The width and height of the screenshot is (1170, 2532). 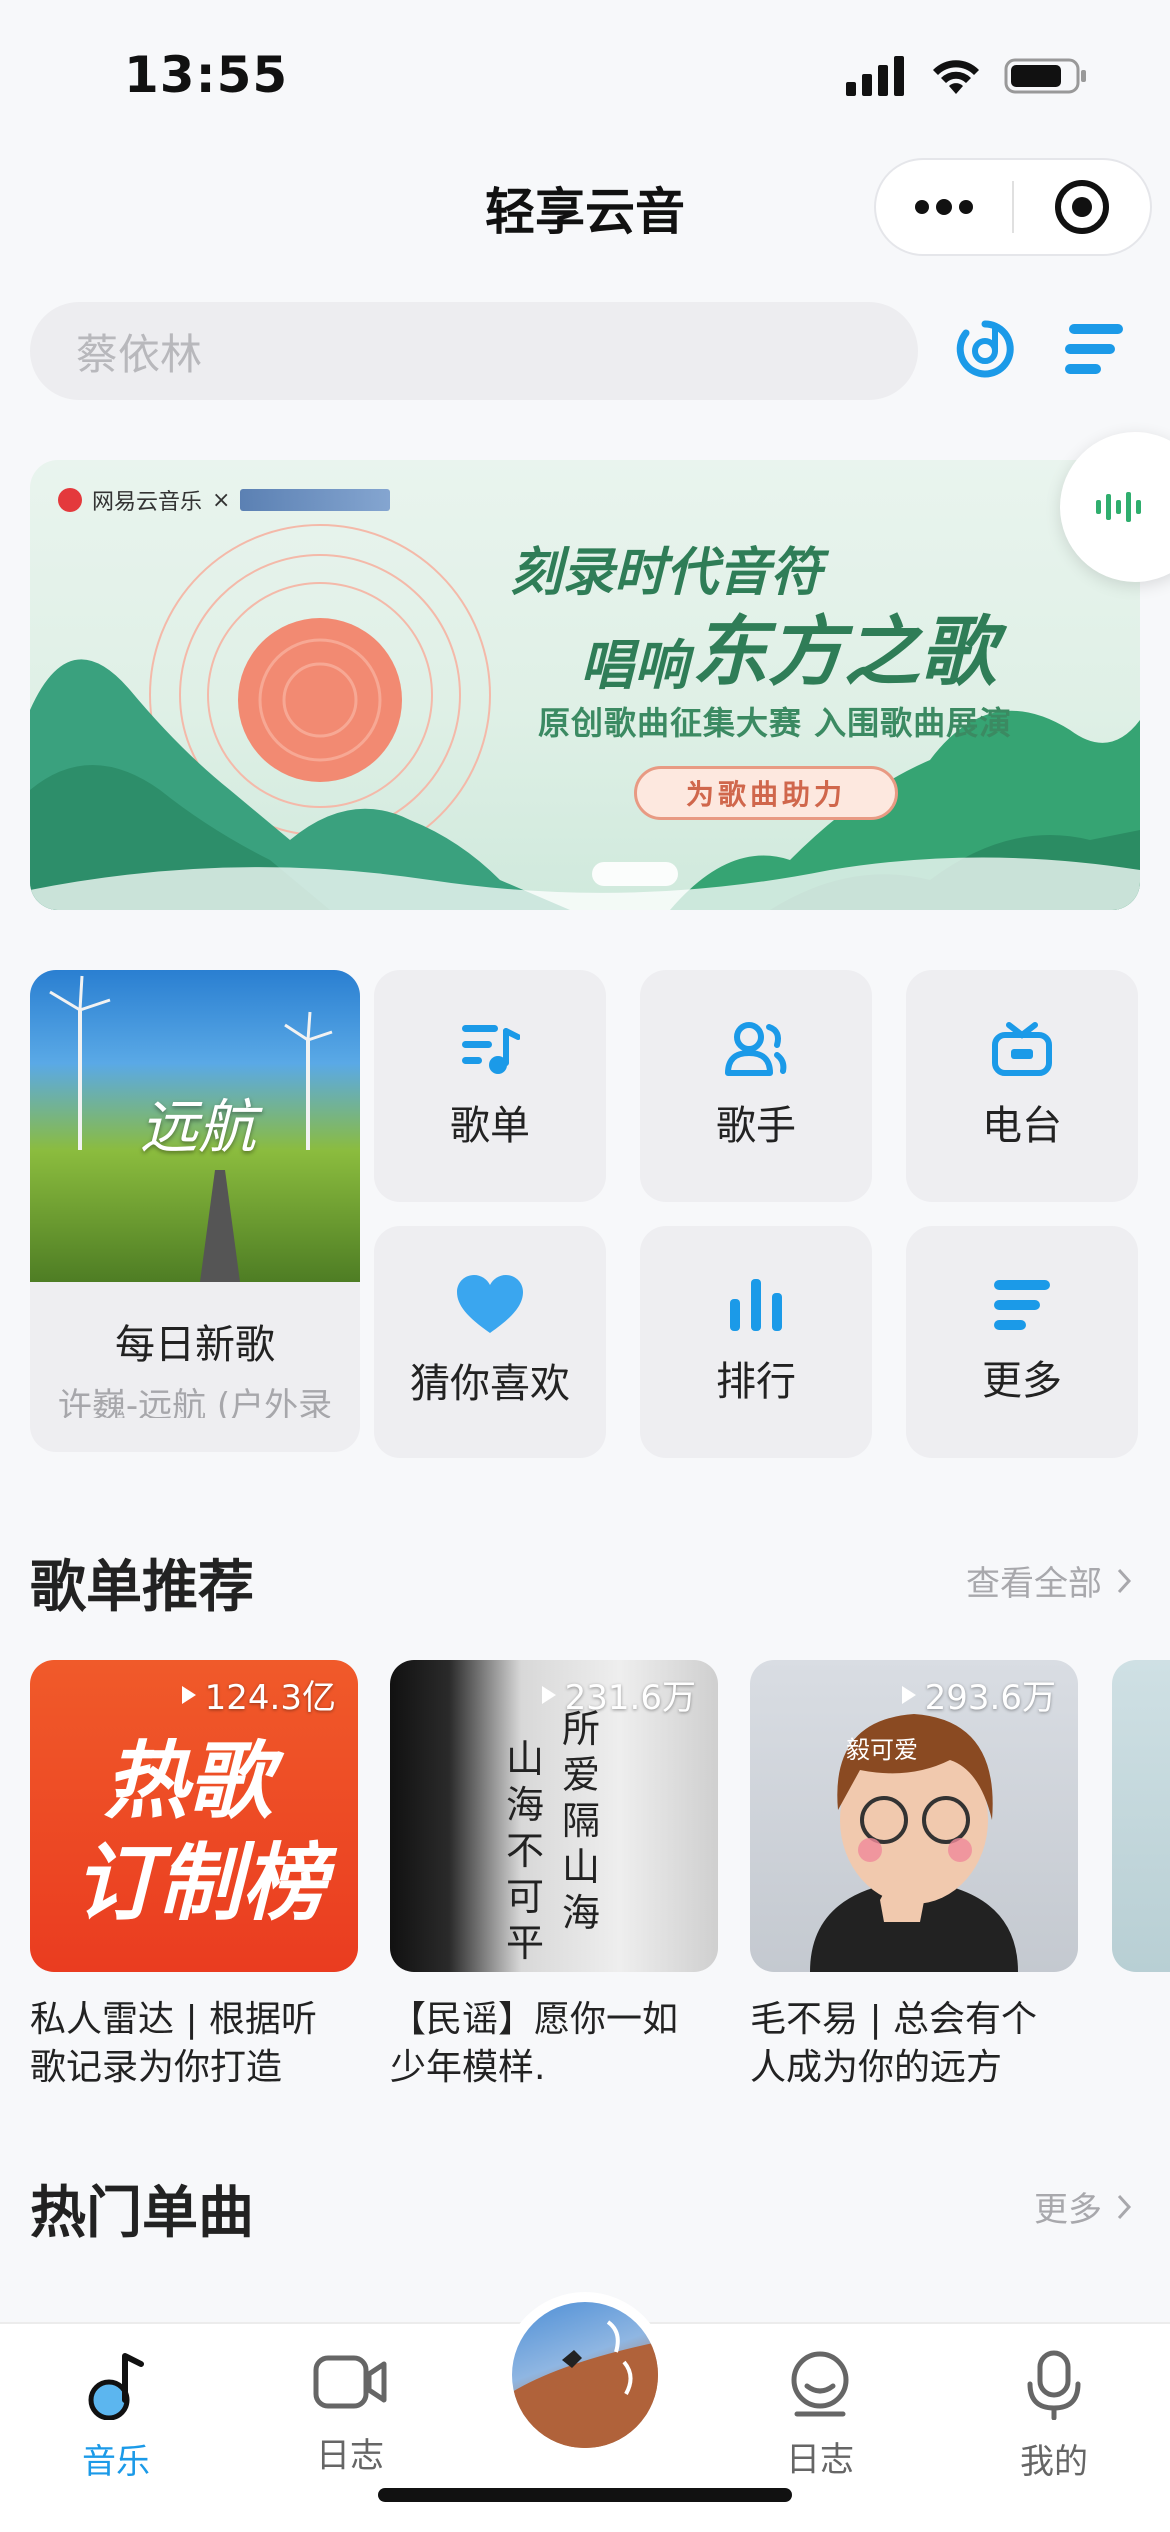 I want to click on now-playing-disc, so click(x=585, y=2375).